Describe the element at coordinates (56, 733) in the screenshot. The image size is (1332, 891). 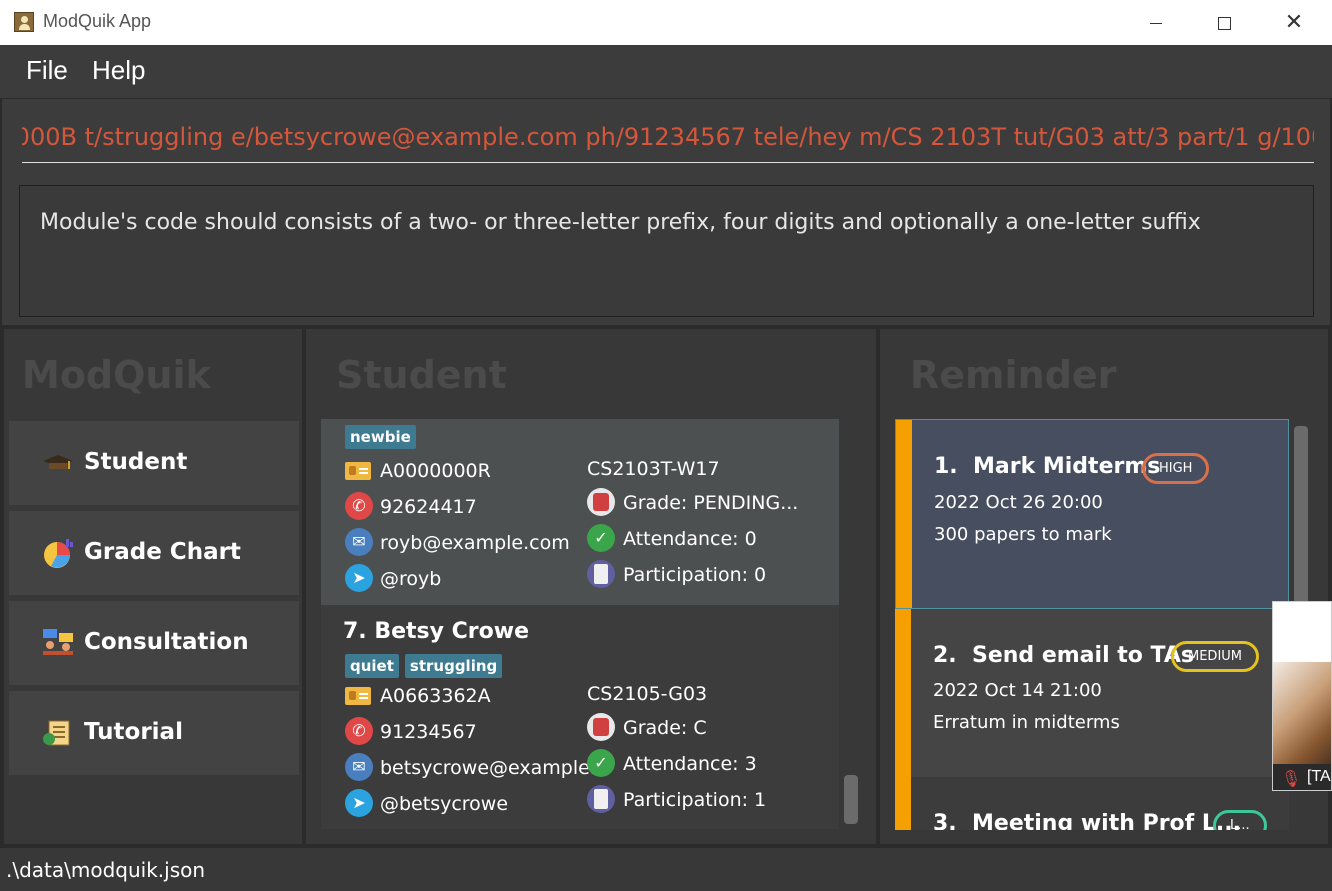
I see `tutorial-icon` at that location.